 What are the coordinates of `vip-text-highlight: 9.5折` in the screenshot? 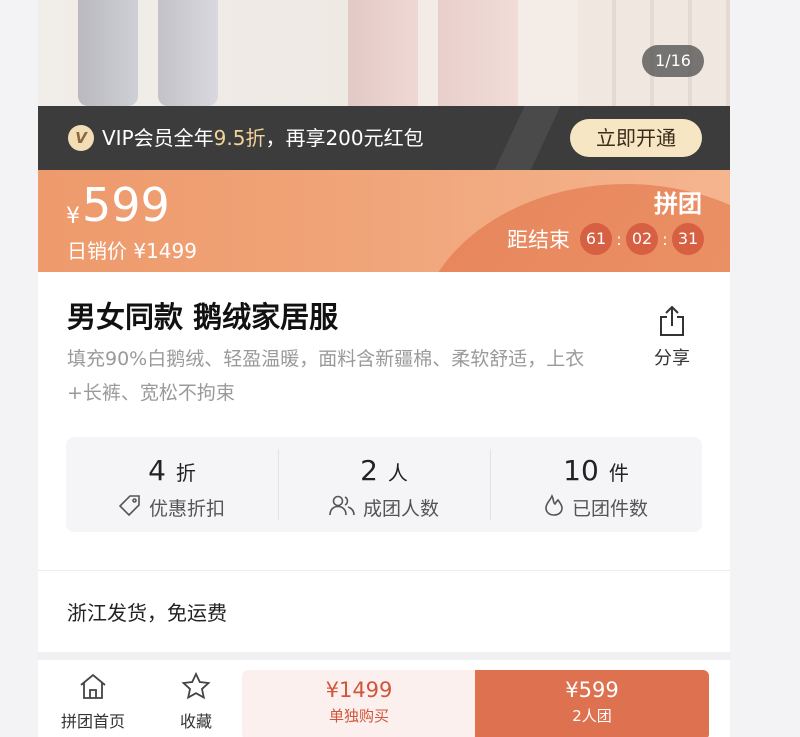 It's located at (239, 138).